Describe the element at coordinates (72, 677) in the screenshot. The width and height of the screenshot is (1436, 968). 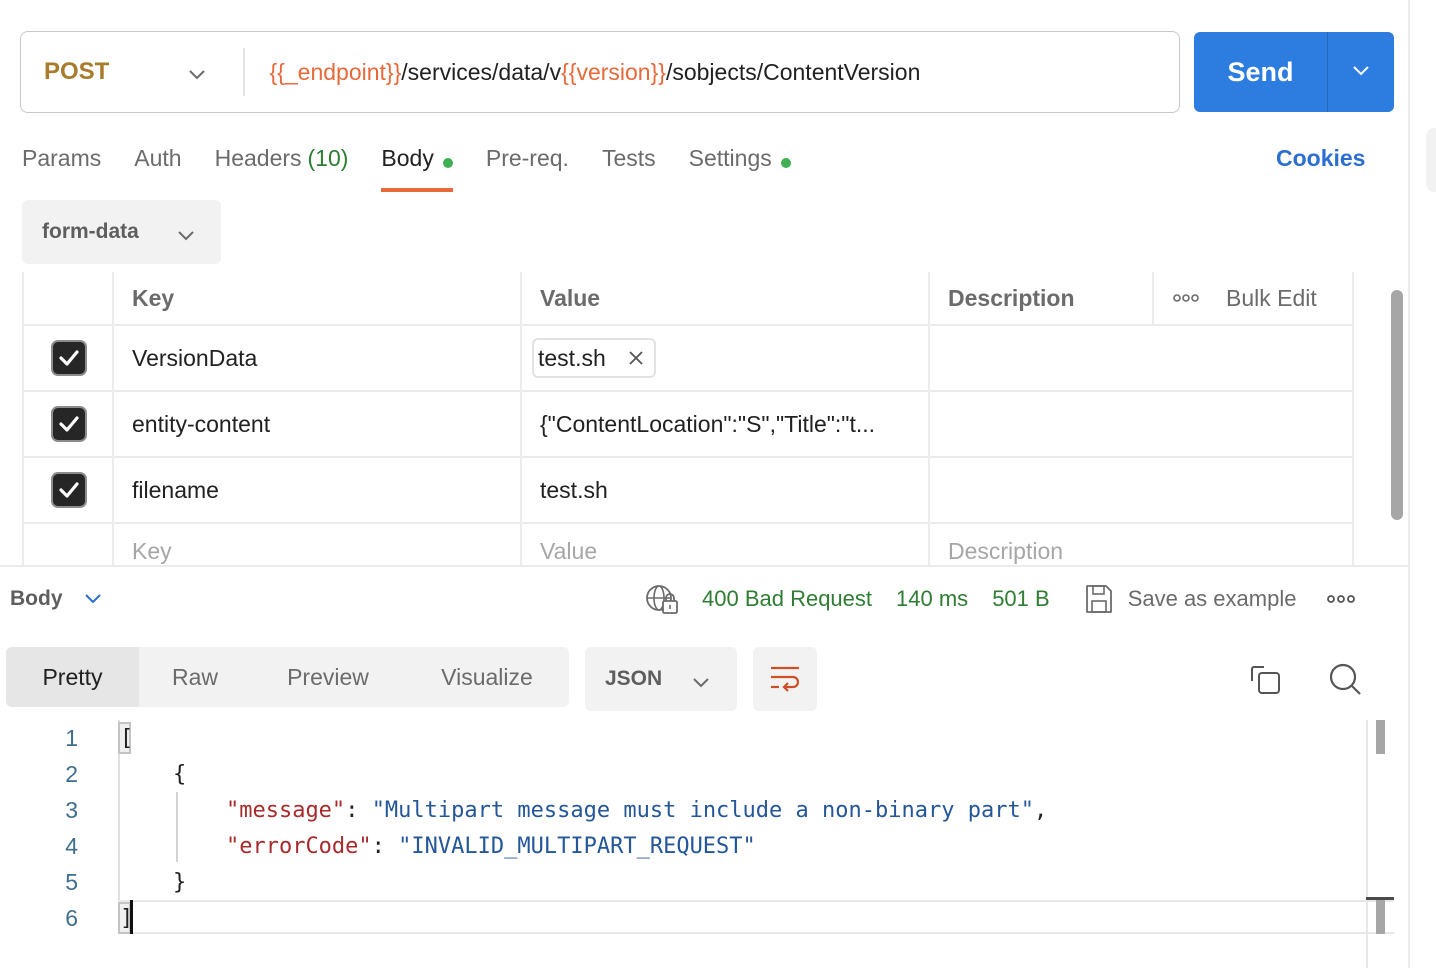
I see `view-mode-pretty: Pretty` at that location.